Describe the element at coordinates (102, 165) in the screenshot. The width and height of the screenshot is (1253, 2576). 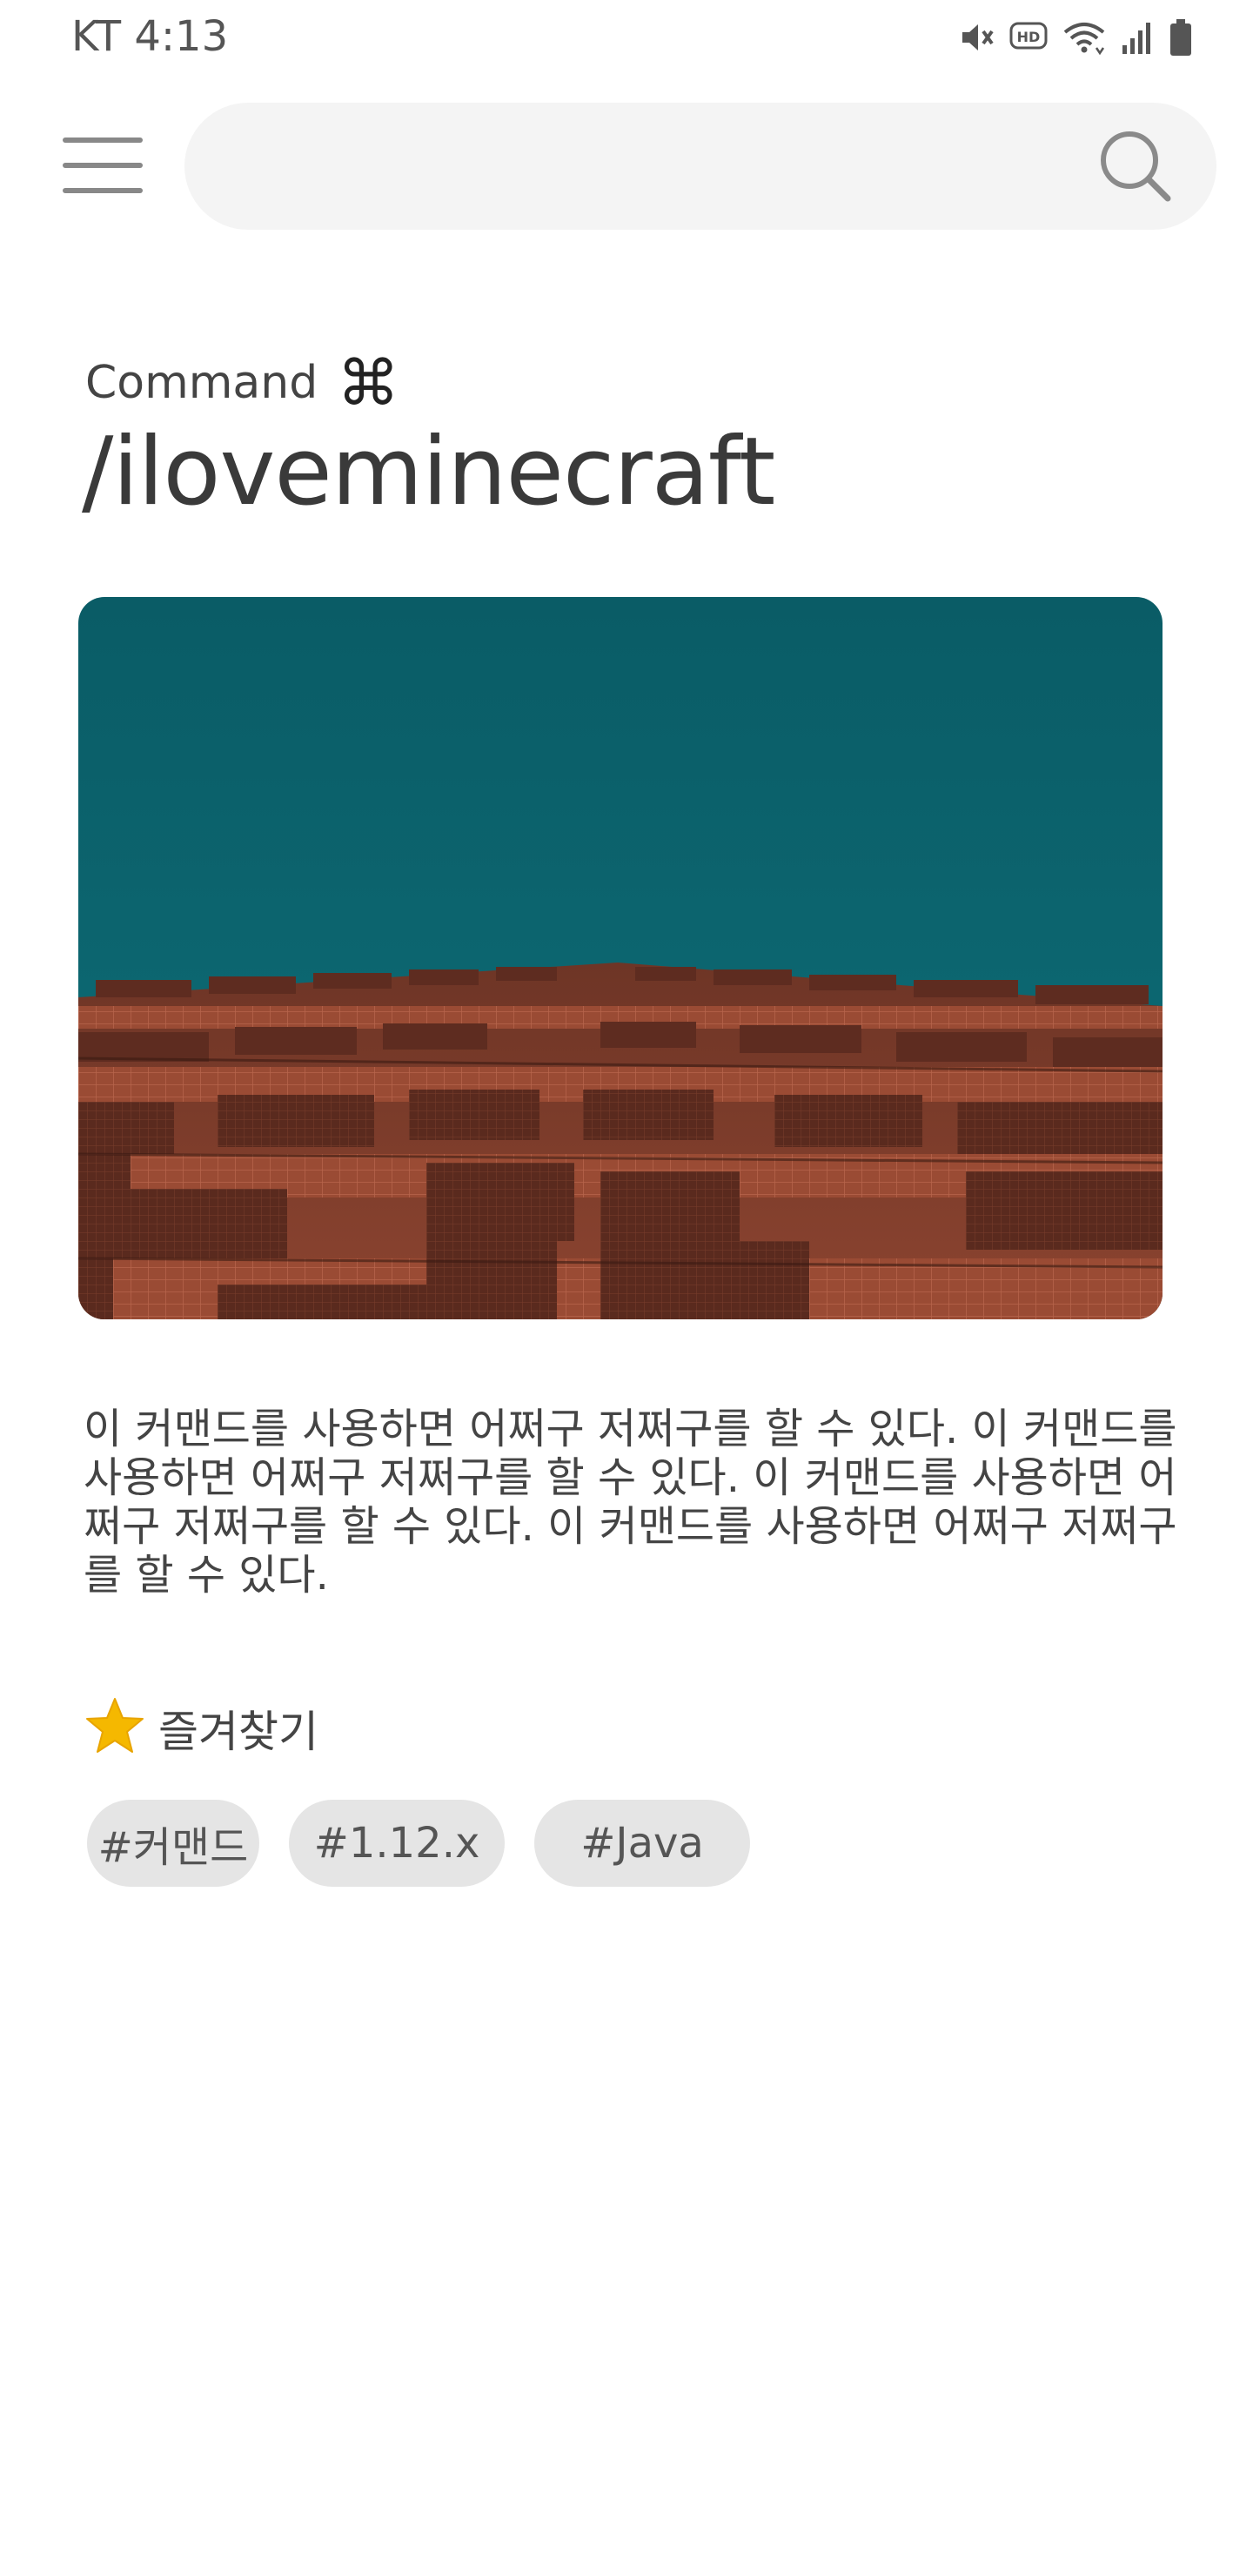
I see `hamburger-menu-icon` at that location.